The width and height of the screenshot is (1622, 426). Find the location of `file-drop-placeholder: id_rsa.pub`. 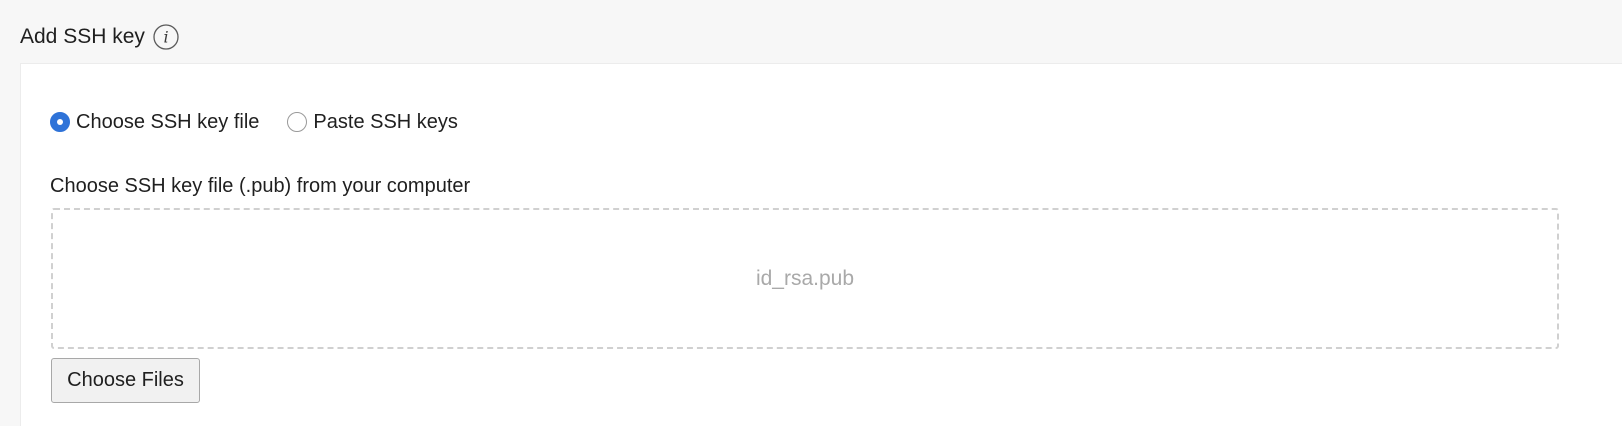

file-drop-placeholder: id_rsa.pub is located at coordinates (805, 278).